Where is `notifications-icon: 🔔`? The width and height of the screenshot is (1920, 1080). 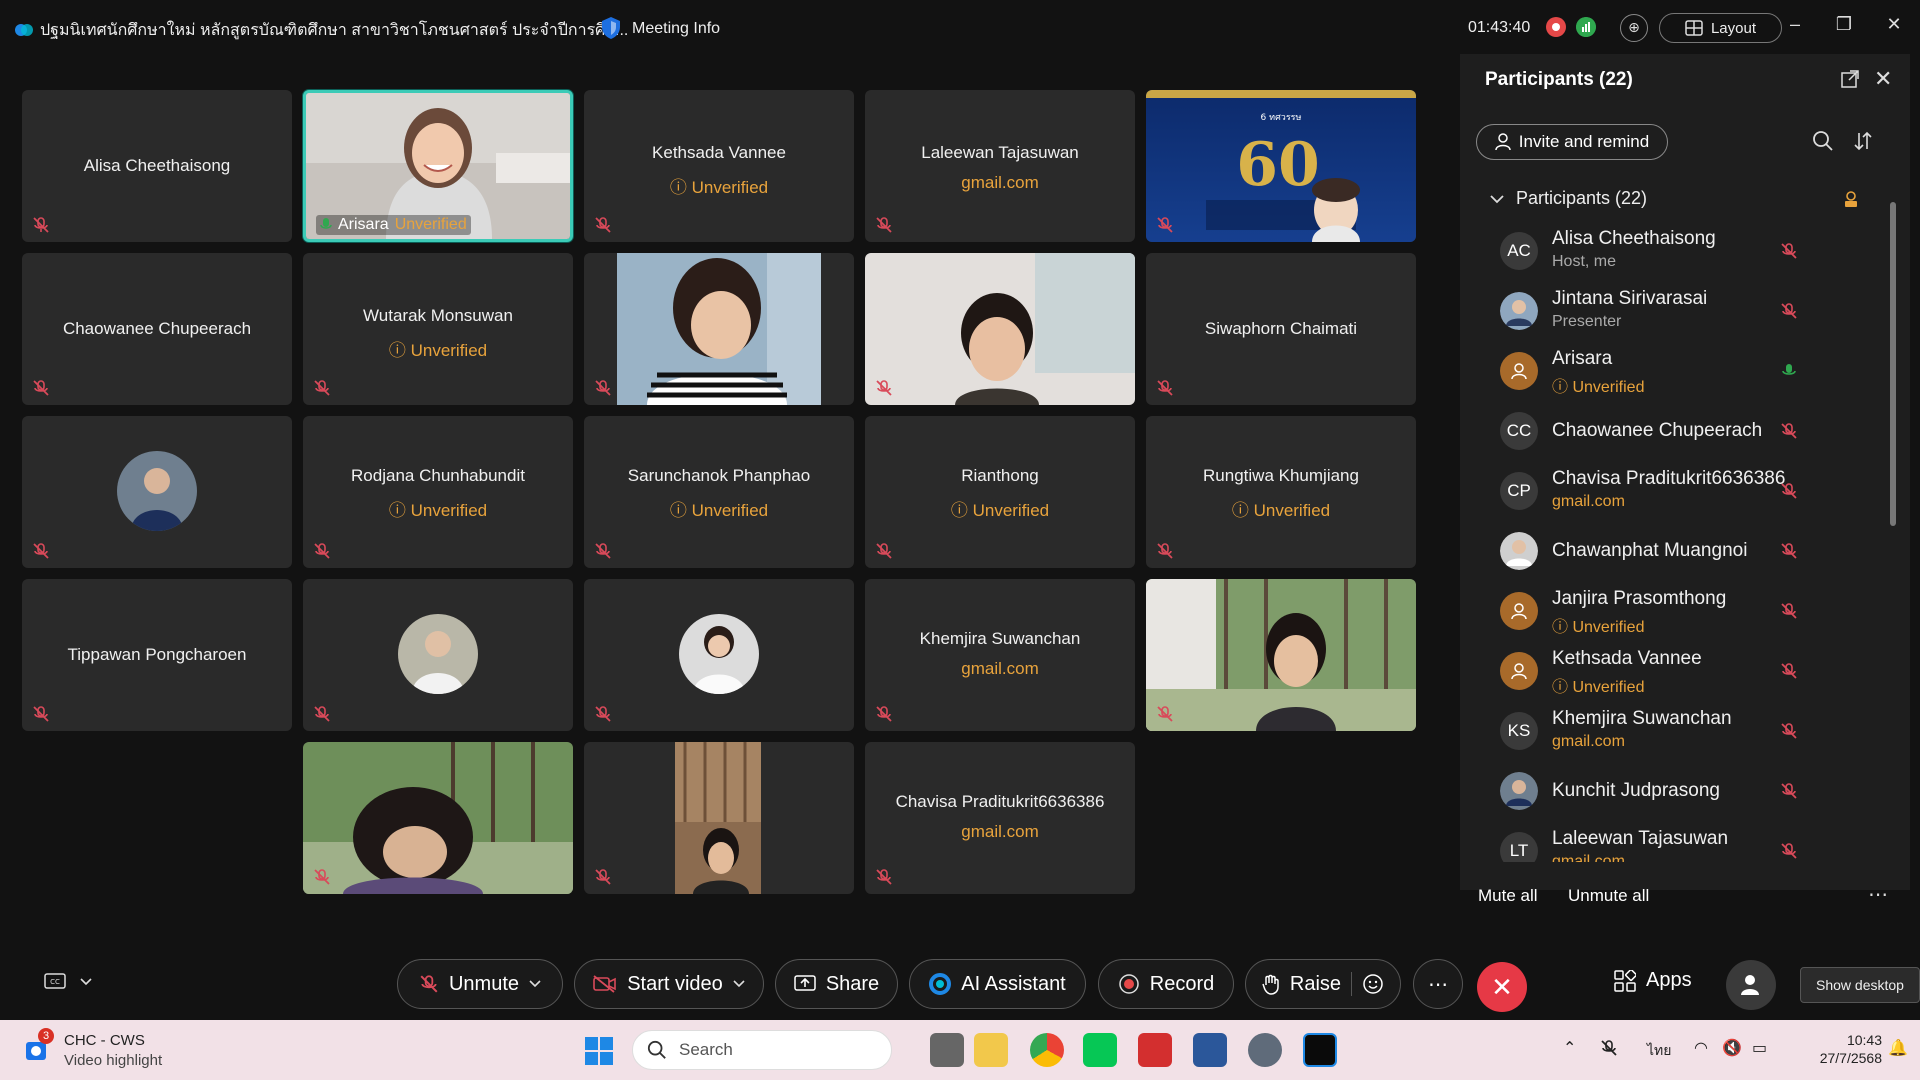 notifications-icon: 🔔 is located at coordinates (1898, 1048).